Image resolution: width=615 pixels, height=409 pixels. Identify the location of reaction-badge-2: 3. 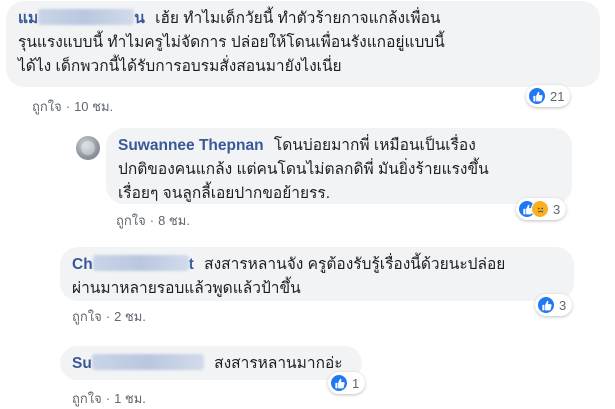
(541, 209).